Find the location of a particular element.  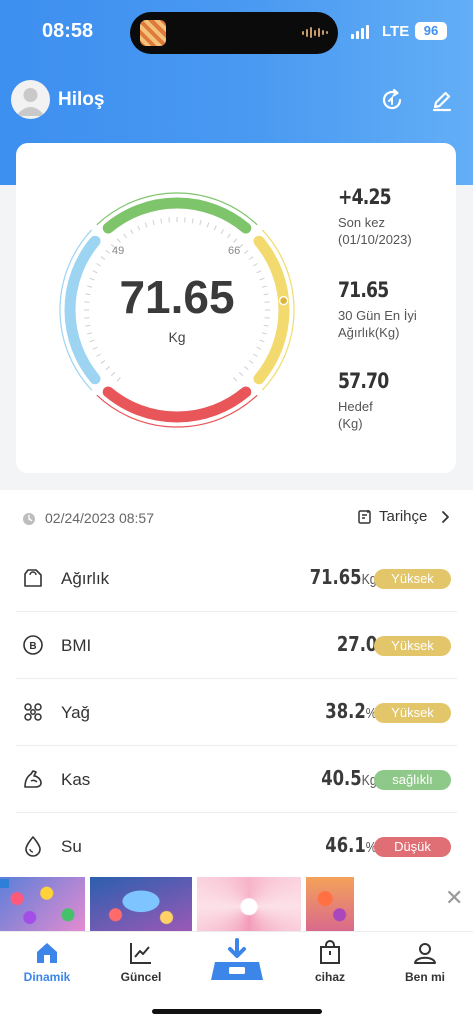

measure-scale-button is located at coordinates (237, 961).